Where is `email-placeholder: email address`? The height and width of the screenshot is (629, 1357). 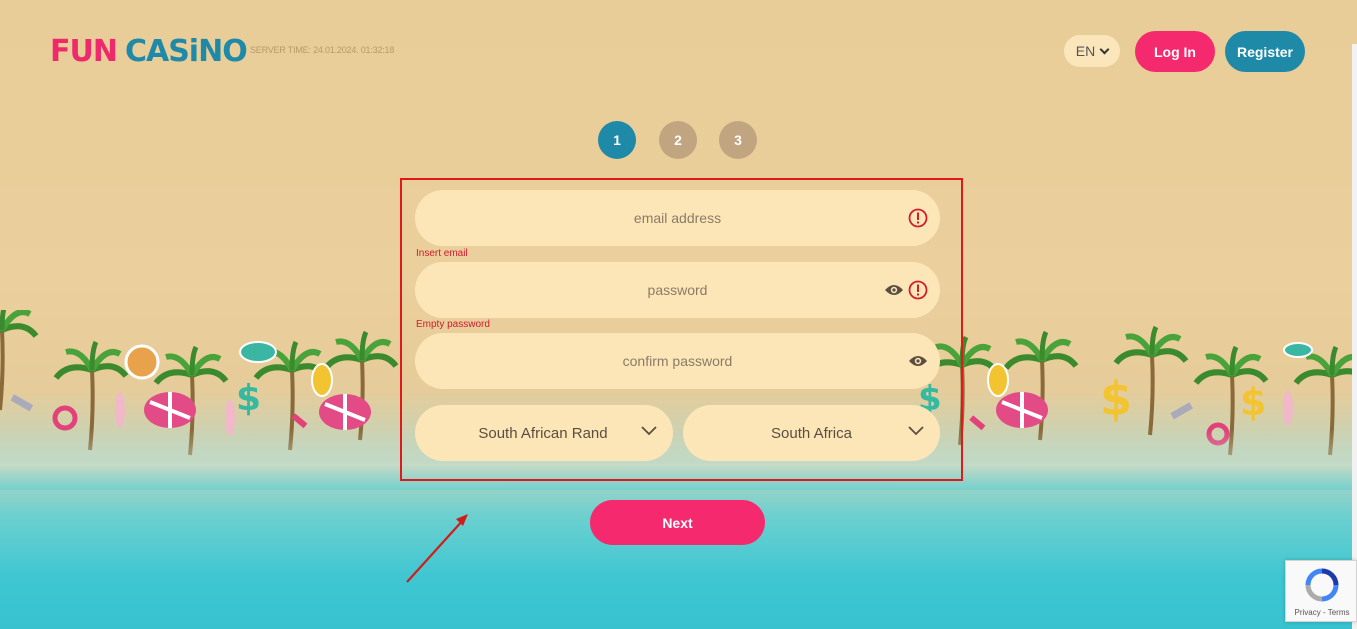
email-placeholder: email address is located at coordinates (677, 218).